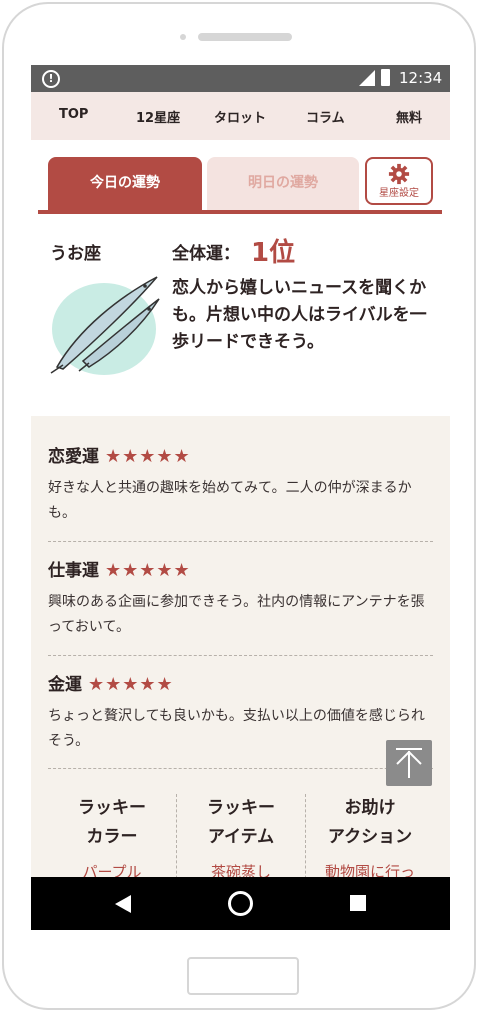  Describe the element at coordinates (73, 457) in the screenshot. I see `fortune-title: 恋愛運` at that location.